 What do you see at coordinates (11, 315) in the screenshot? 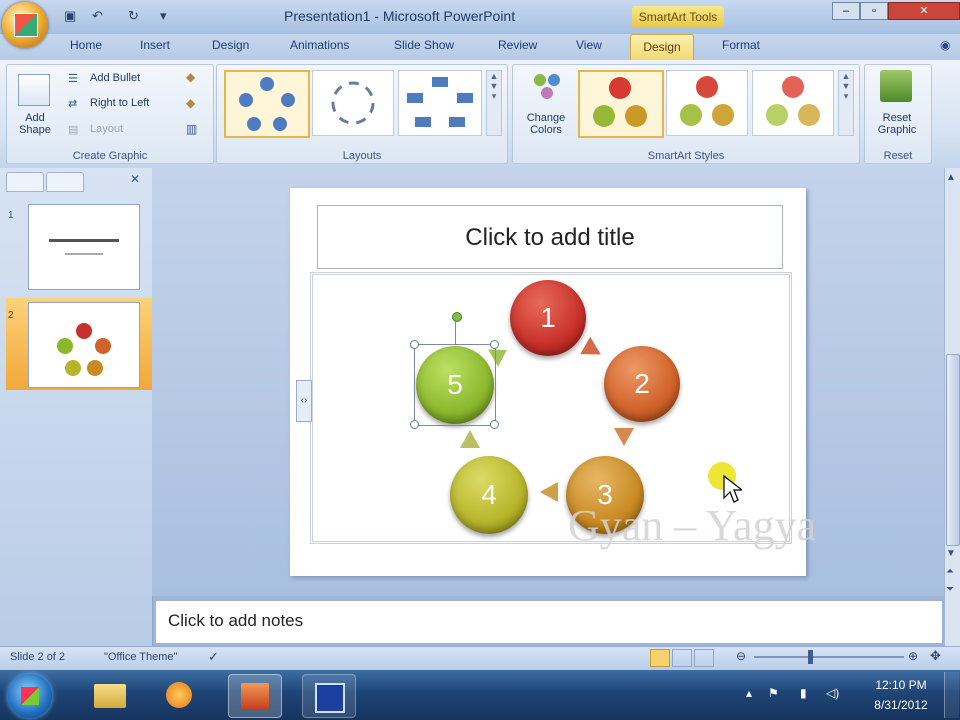
I see `slide-number-2: 2` at bounding box center [11, 315].